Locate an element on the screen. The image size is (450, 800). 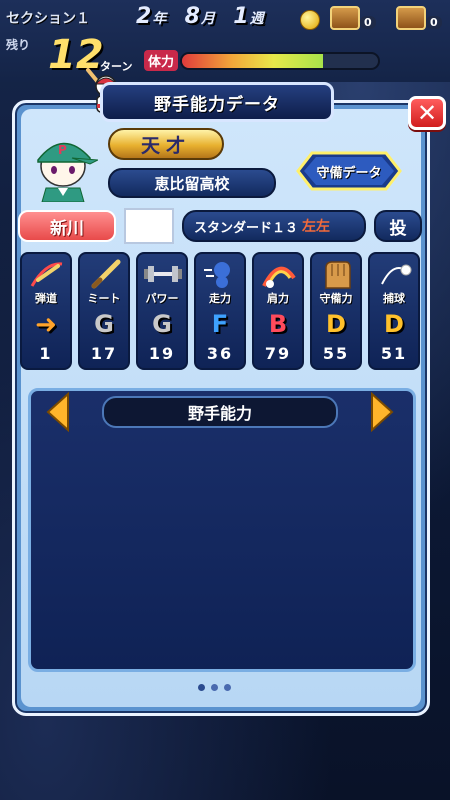
player-name: 新川 is located at coordinates (67, 226).